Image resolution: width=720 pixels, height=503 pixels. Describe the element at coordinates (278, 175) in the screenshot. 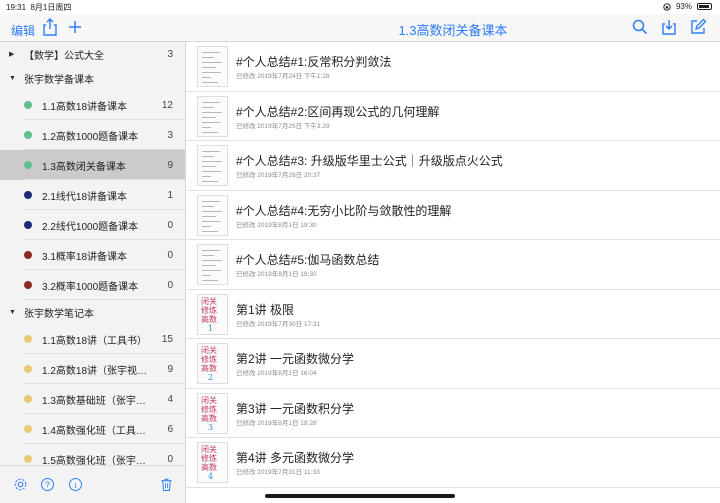

I see `note-modified-date: 已修改 2019年7月28日 20:37` at that location.